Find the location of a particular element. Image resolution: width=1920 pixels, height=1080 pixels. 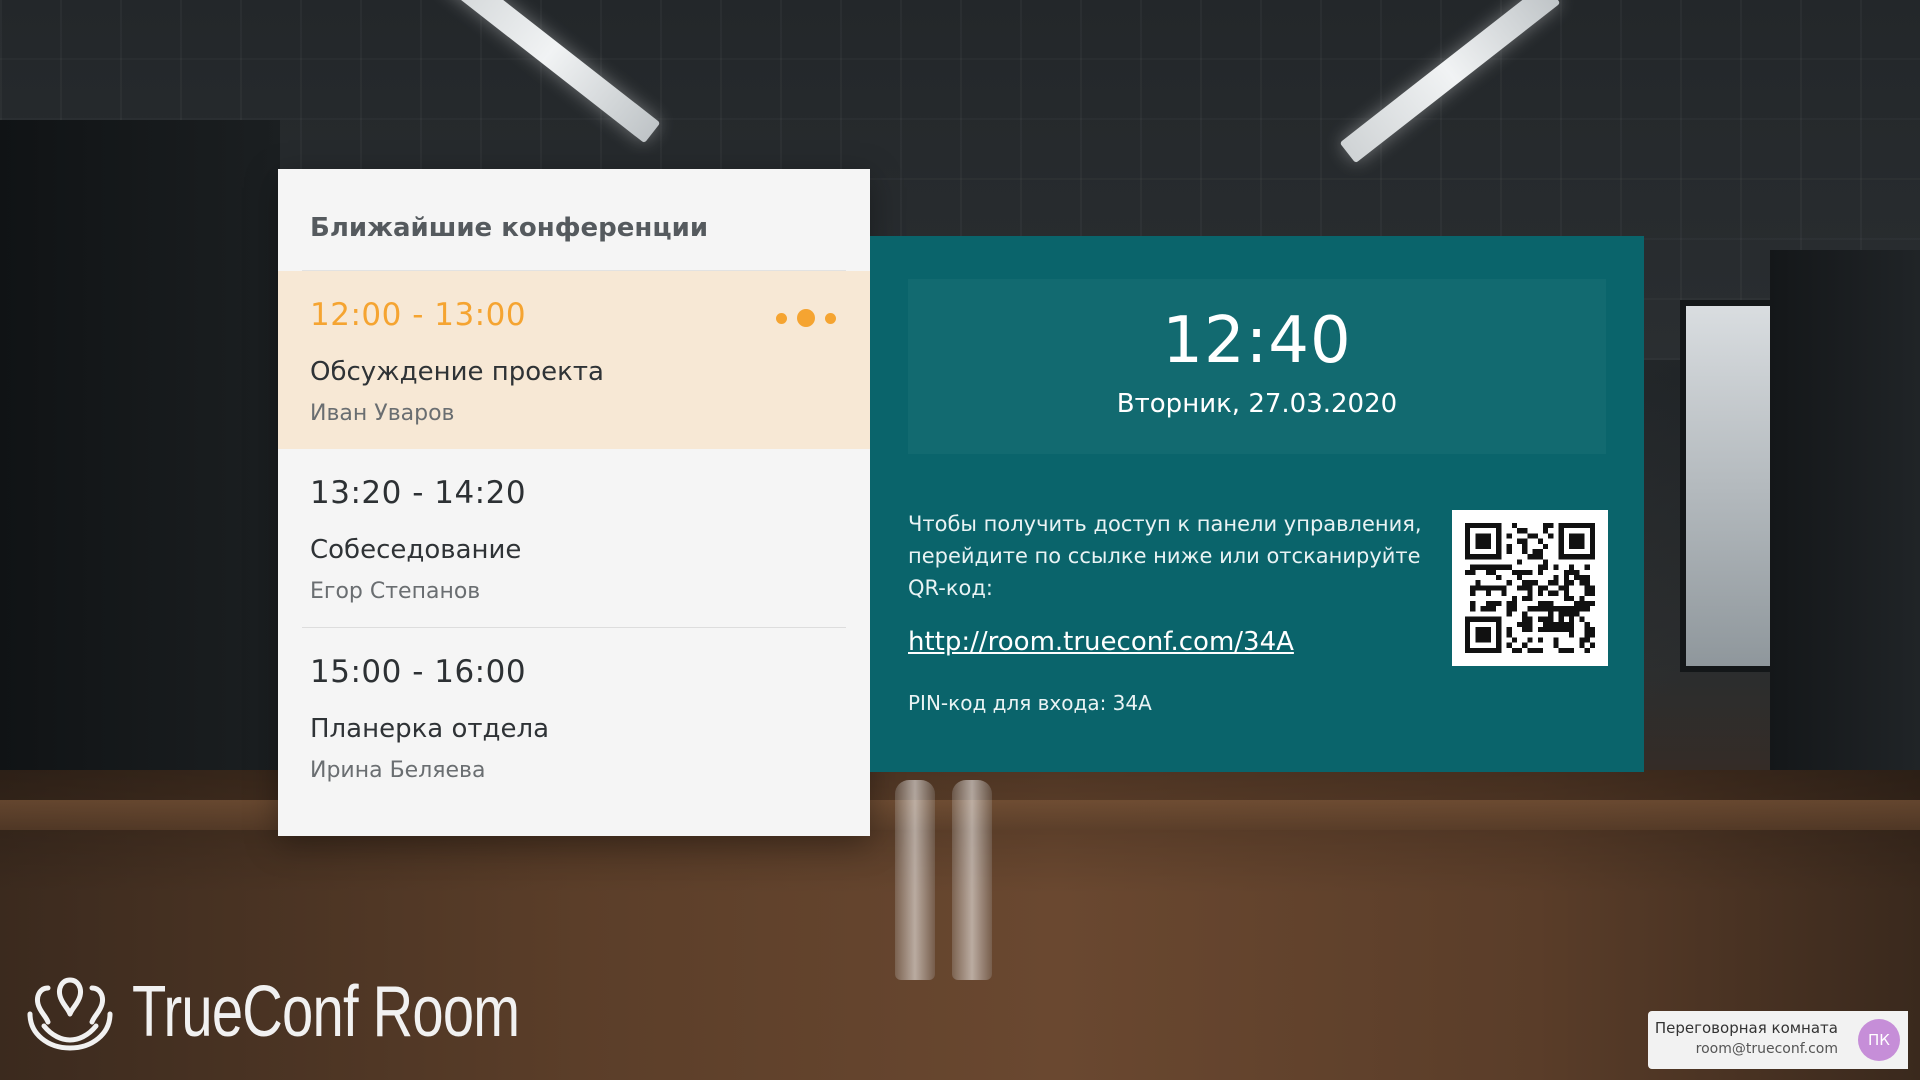

more-dots-icon is located at coordinates (806, 318).